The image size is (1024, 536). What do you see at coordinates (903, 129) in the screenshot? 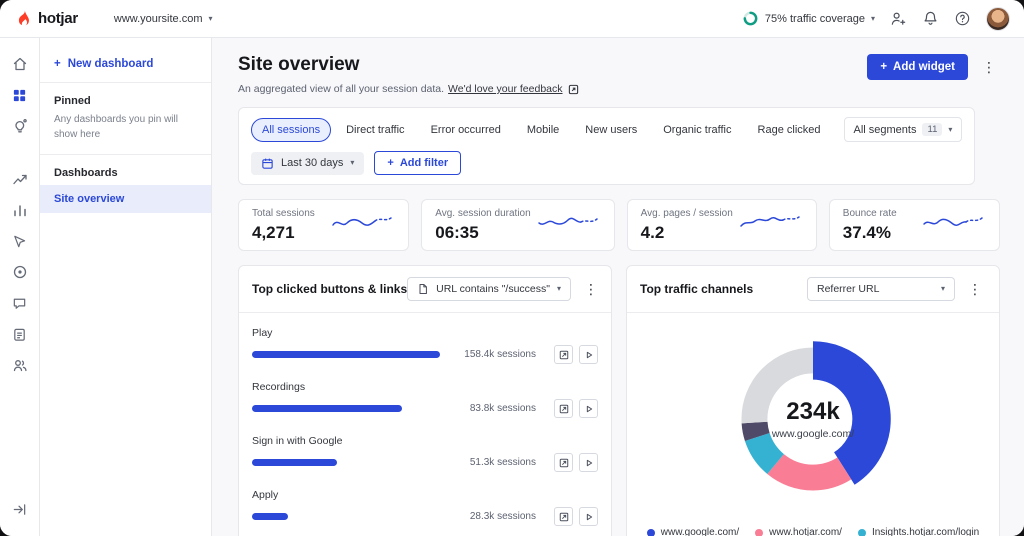
I see `all-segments-dropdown: All segments 11 ▾` at bounding box center [903, 129].